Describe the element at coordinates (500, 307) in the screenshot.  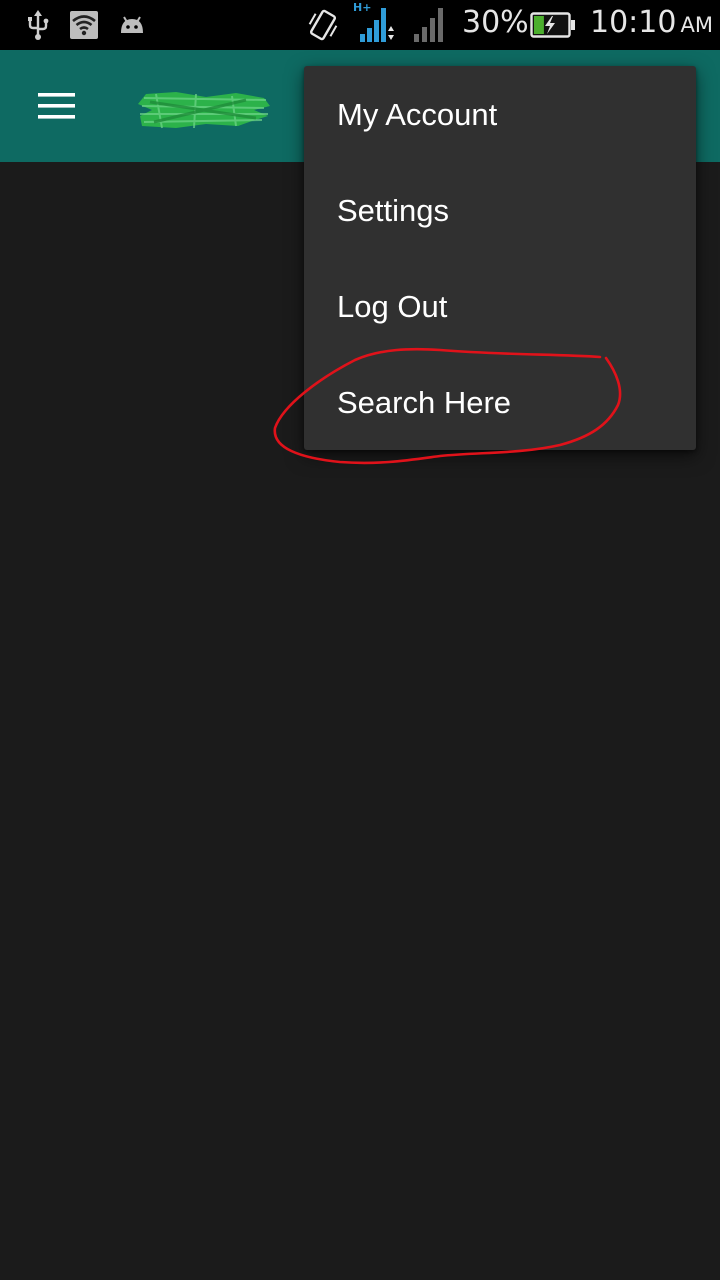
I see `menu-item-log-out: Log Out` at that location.